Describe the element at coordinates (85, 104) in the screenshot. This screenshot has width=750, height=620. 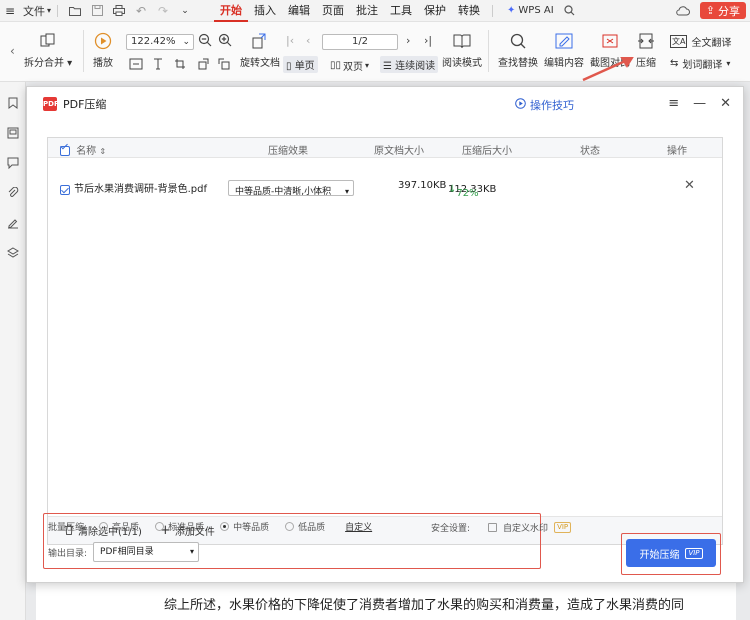
I see `dialog-title: PDF压缩` at that location.